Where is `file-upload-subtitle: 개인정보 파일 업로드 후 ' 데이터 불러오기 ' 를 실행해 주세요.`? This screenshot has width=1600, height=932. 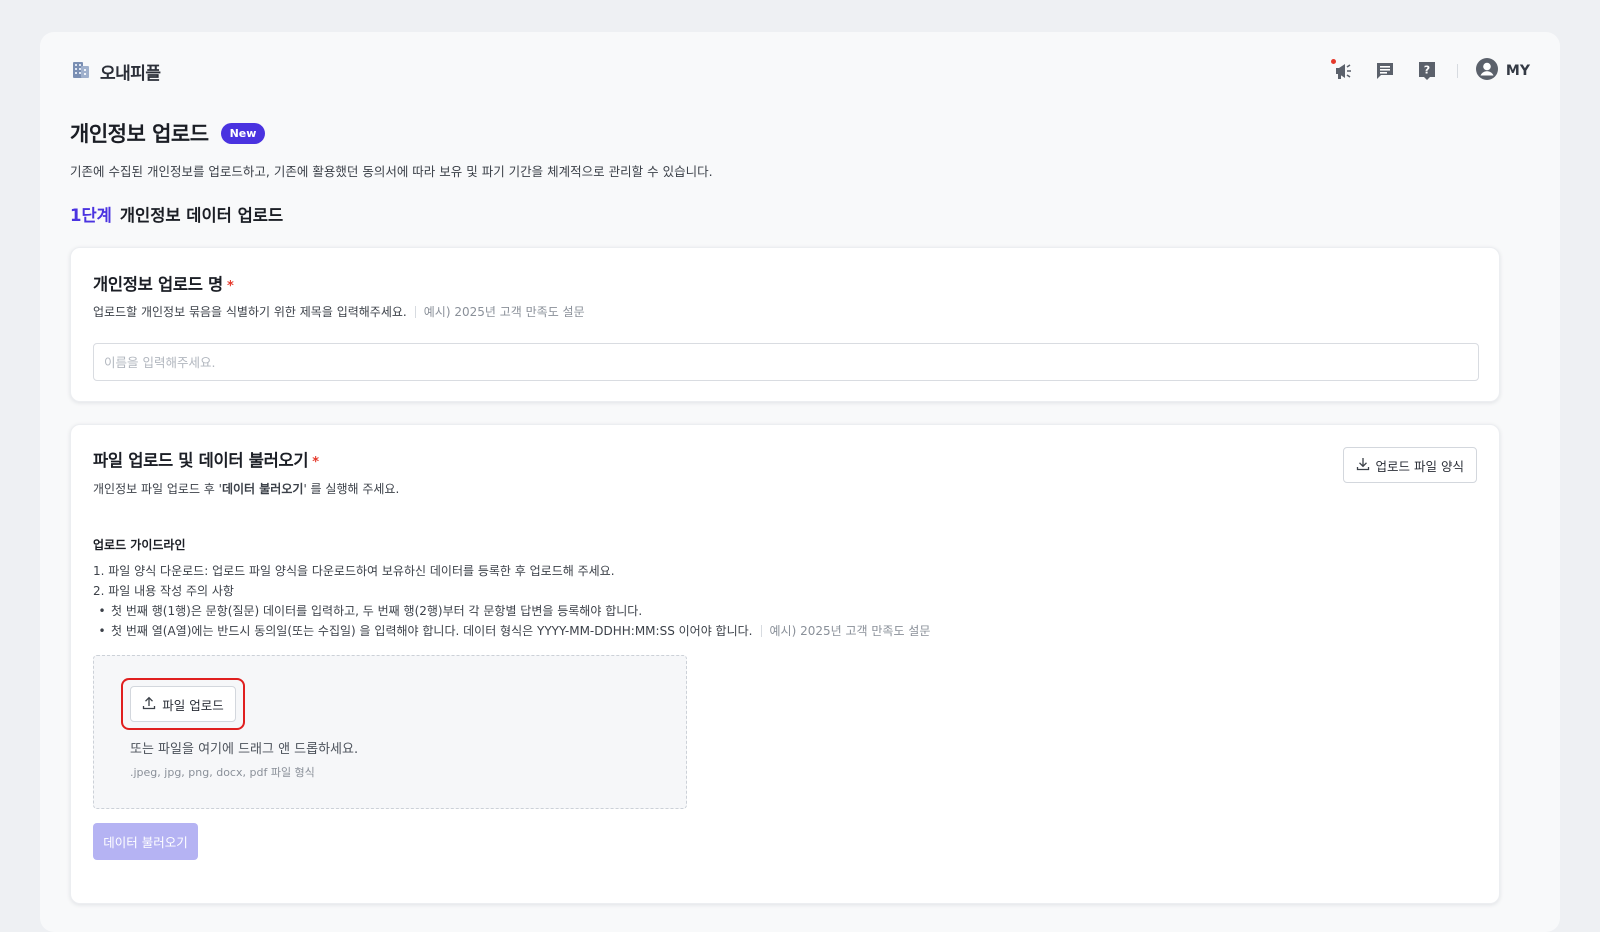
file-upload-subtitle: 개인정보 파일 업로드 후 ' 데이터 불러오기 ' 를 실행해 주세요. is located at coordinates (246, 488).